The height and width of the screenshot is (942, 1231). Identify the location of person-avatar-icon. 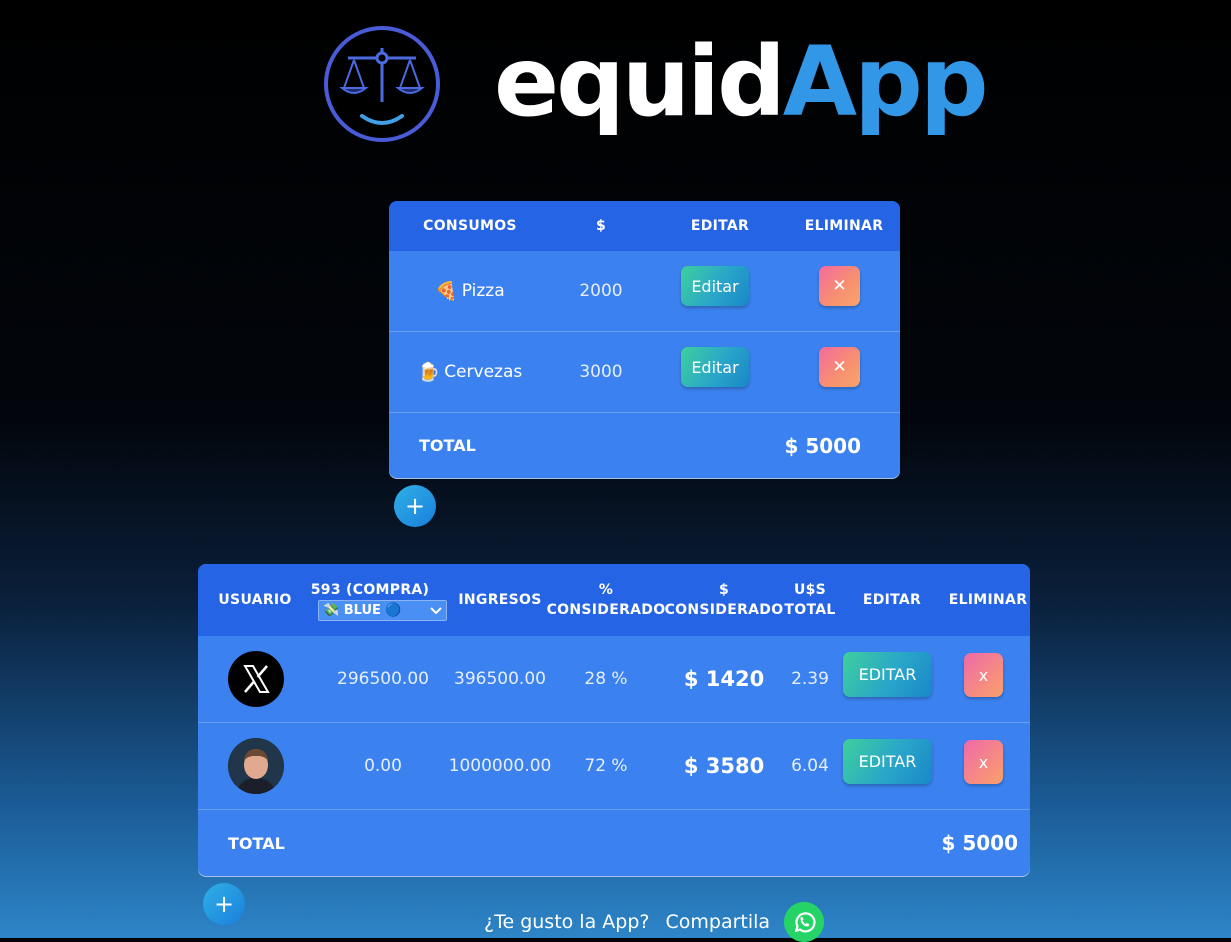
(256, 766).